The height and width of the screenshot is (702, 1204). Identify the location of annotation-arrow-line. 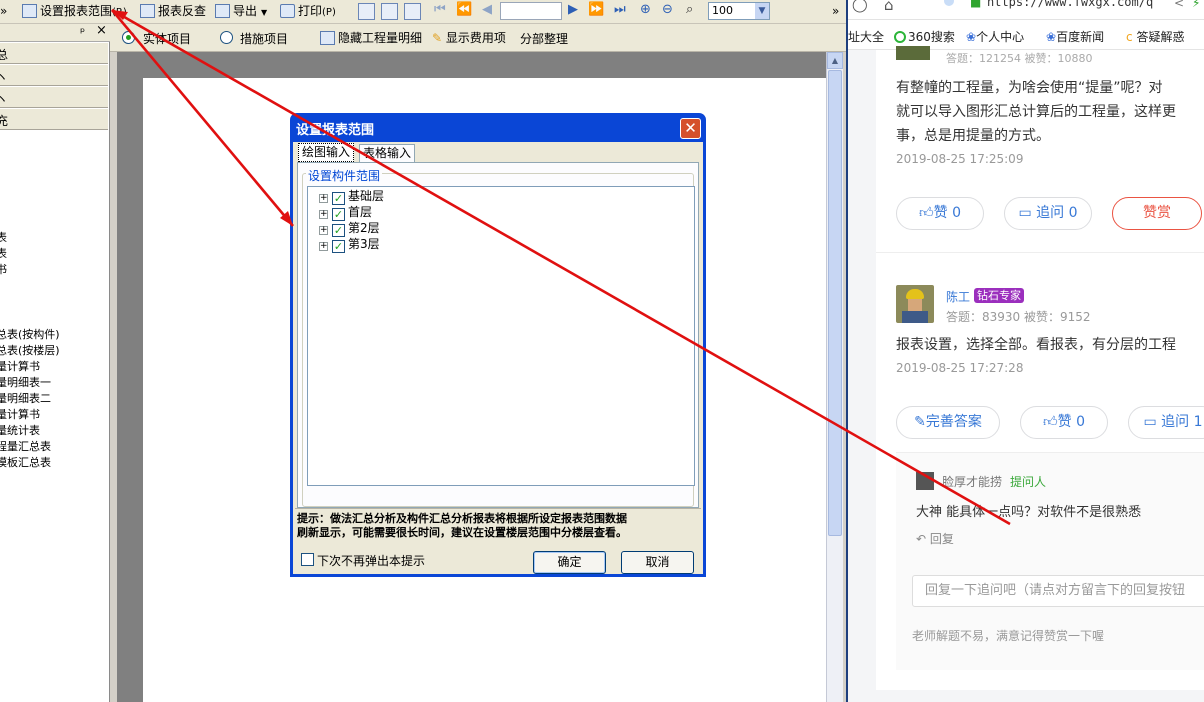
(202, 118).